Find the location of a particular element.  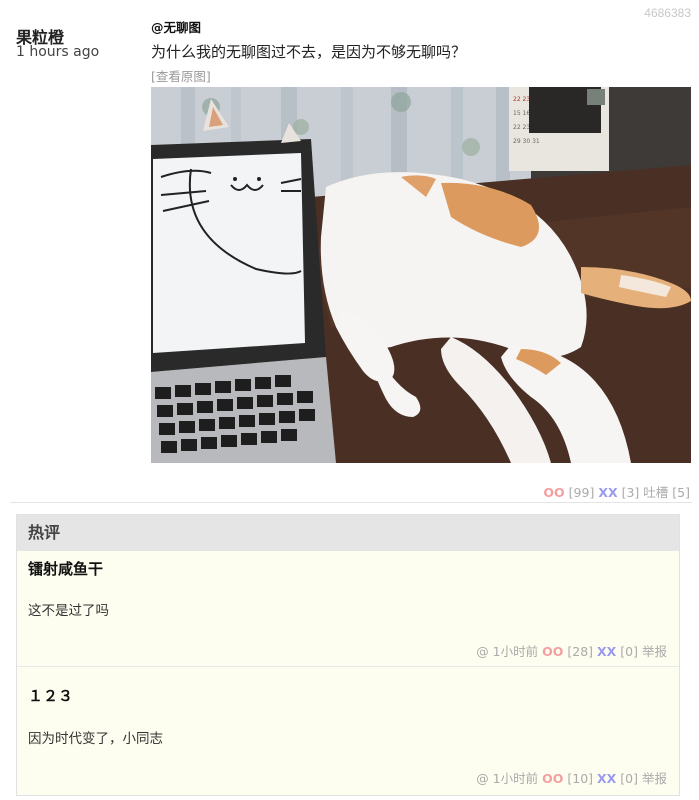

hot-comments-title: 热评 is located at coordinates (348, 533).